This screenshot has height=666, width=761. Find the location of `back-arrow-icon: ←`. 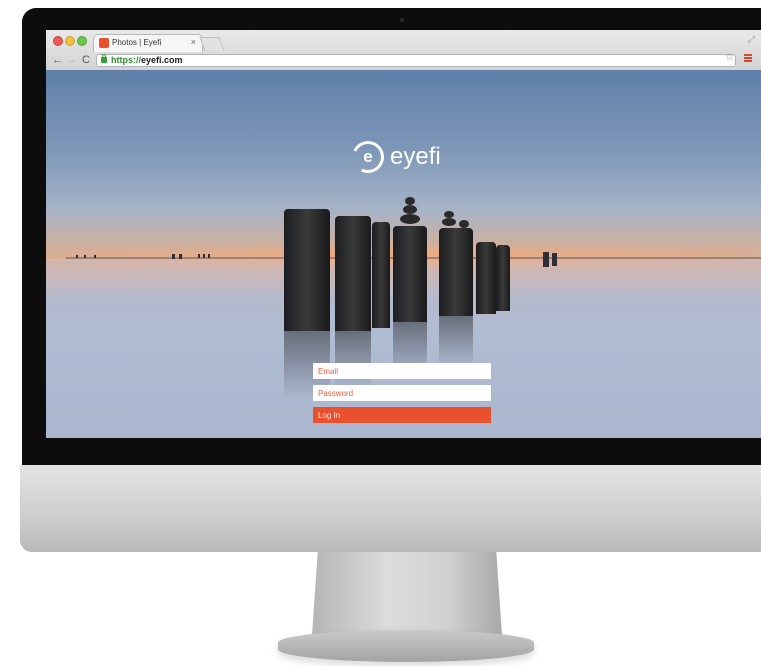

back-arrow-icon: ← is located at coordinates (57, 60).